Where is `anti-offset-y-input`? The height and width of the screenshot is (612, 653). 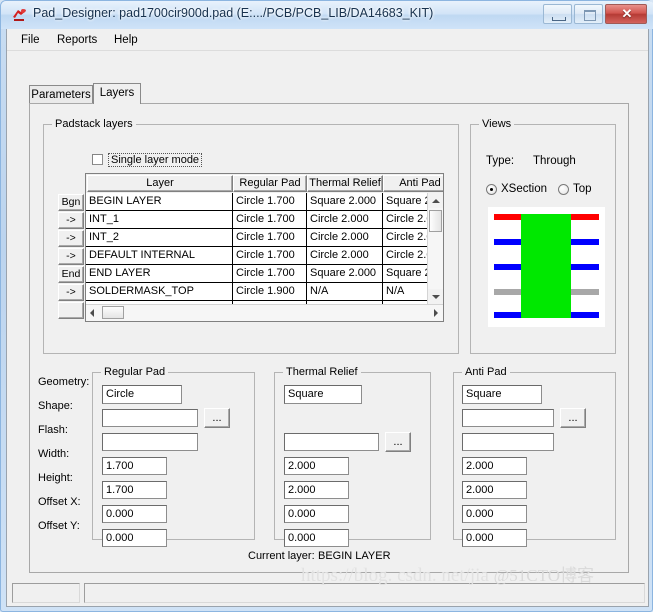 anti-offset-y-input is located at coordinates (494, 538).